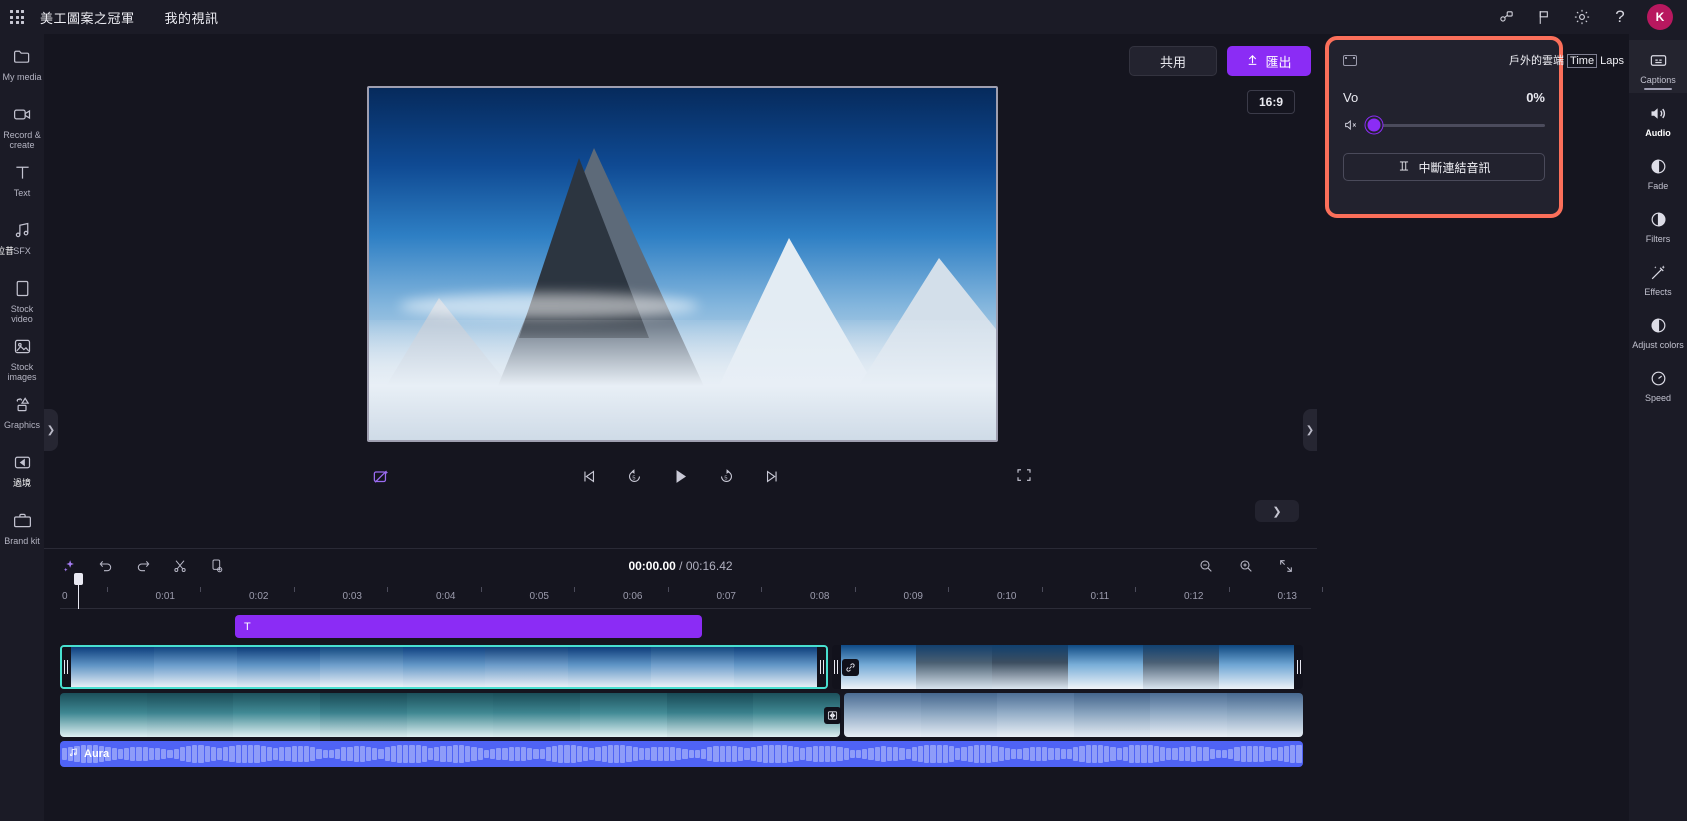  I want to click on aspect-ratio-badge: 16:9, so click(1270, 102).